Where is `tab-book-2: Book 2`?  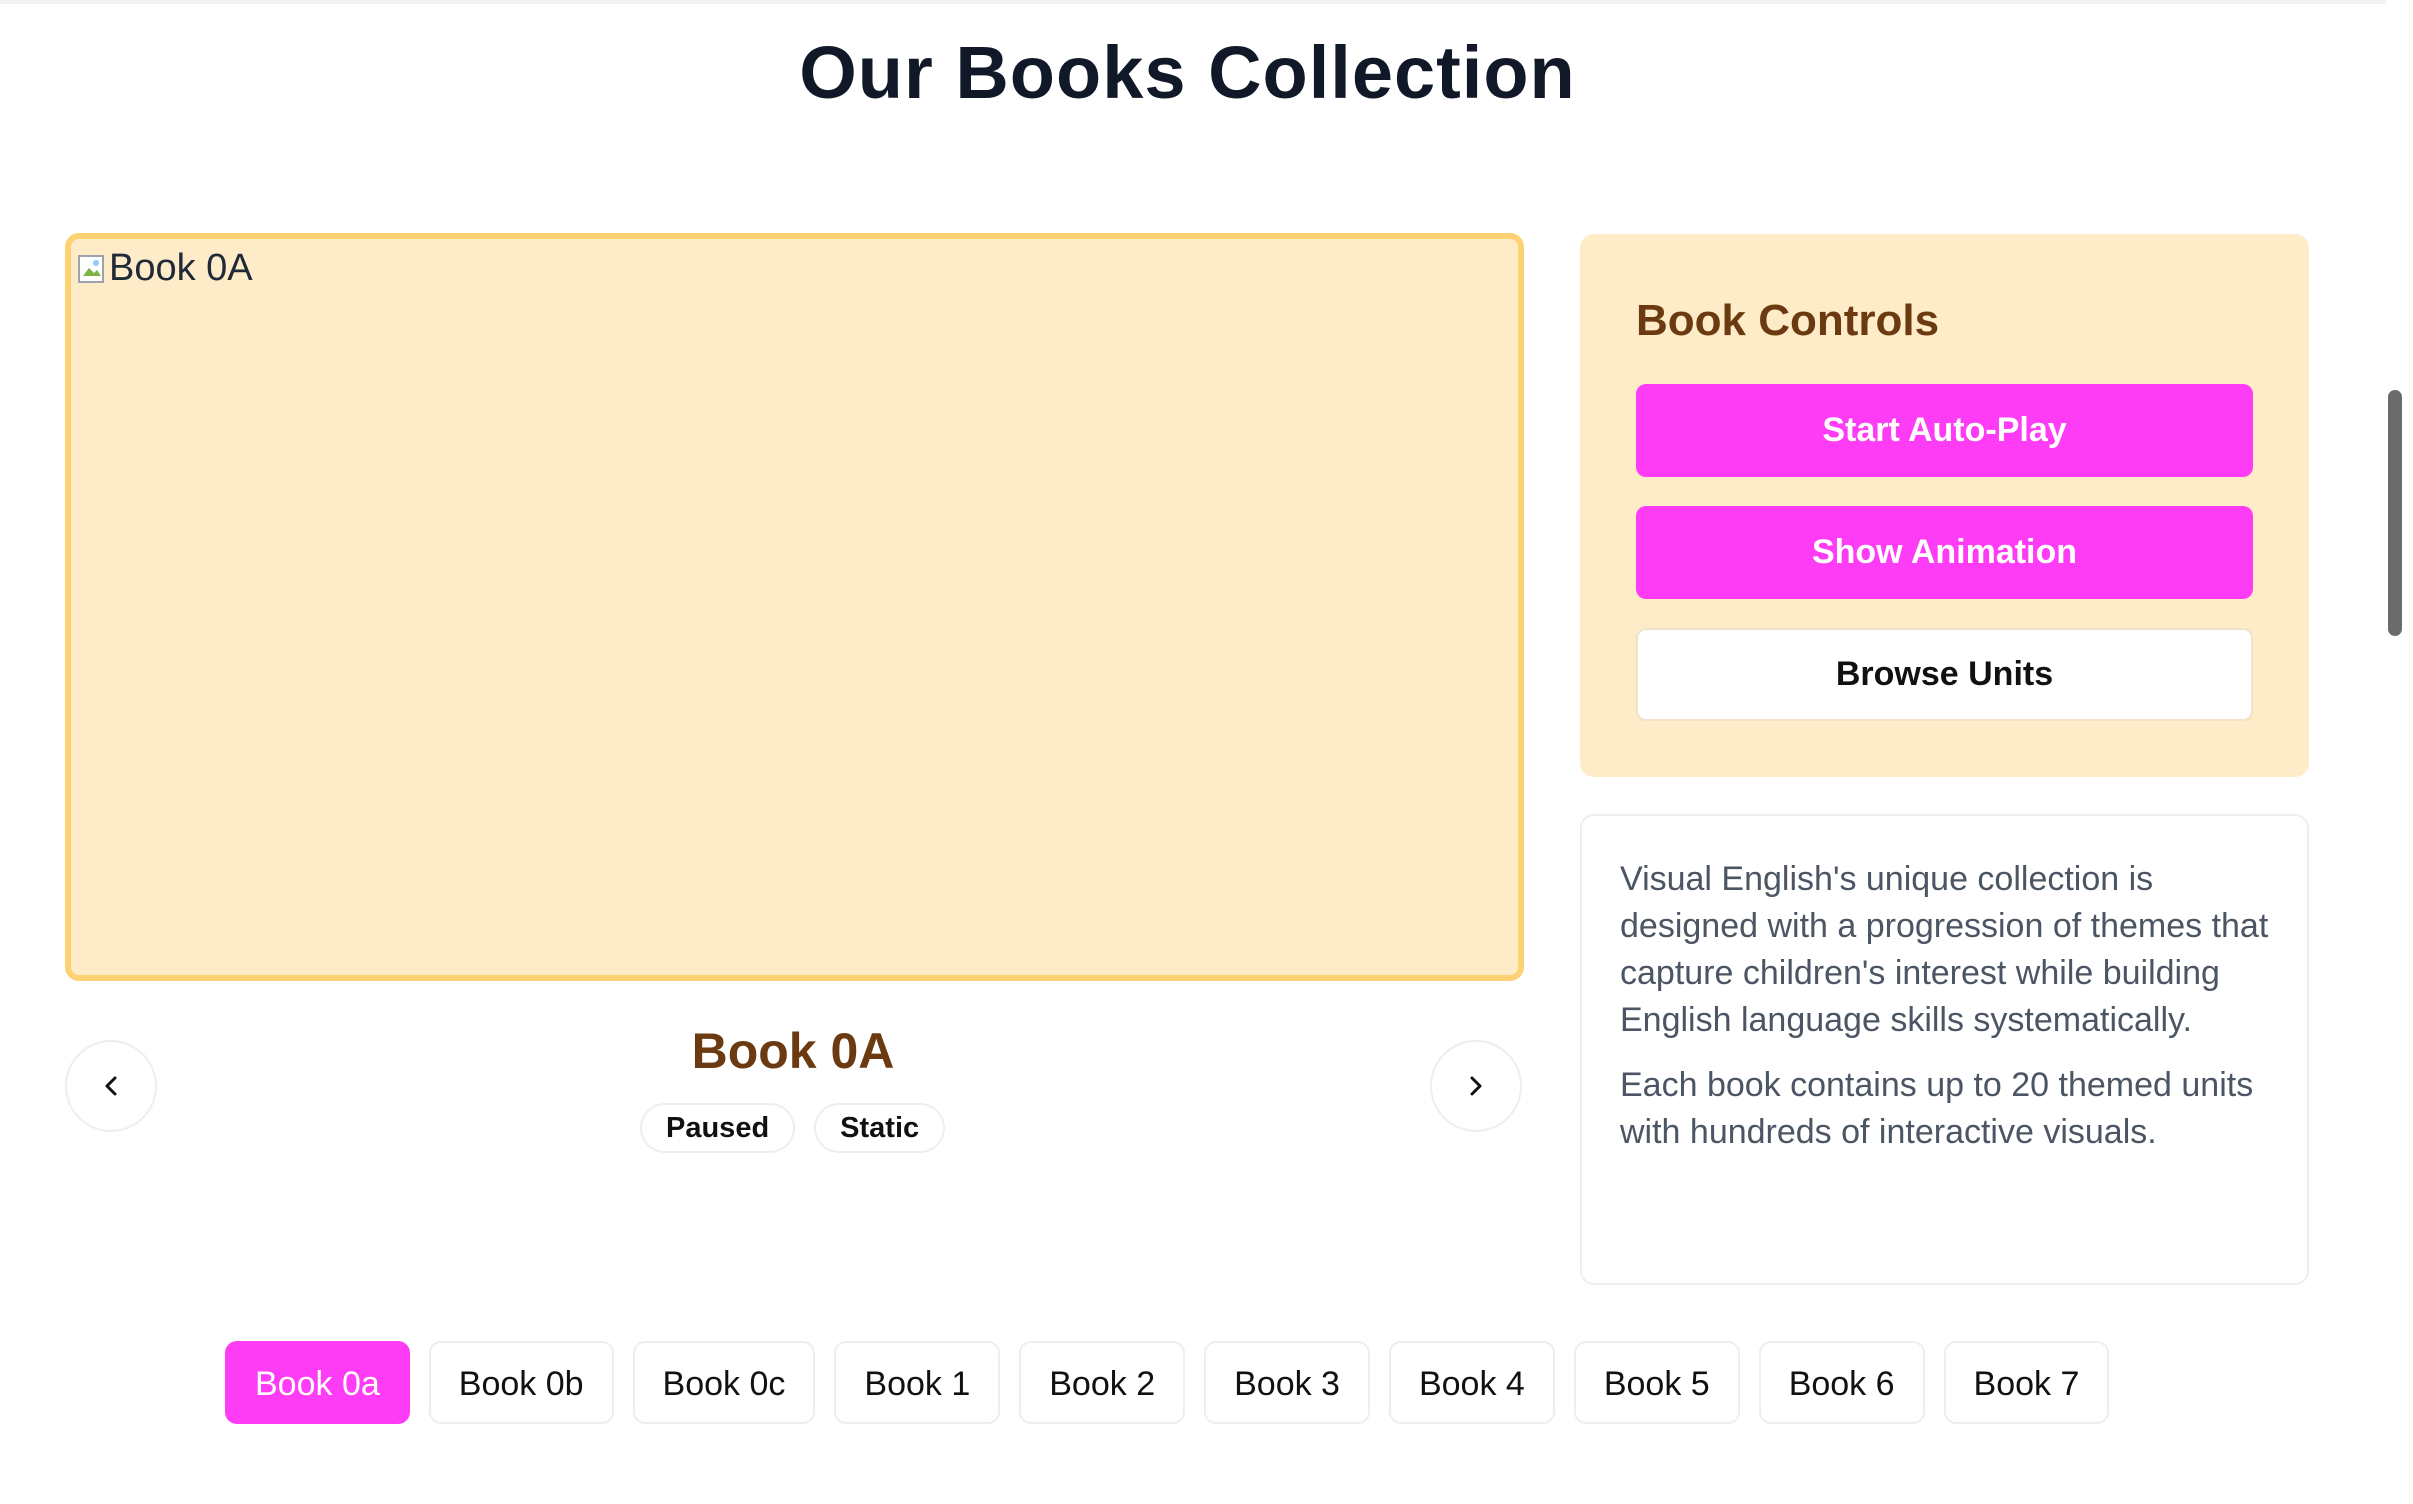 tab-book-2: Book 2 is located at coordinates (1102, 1382).